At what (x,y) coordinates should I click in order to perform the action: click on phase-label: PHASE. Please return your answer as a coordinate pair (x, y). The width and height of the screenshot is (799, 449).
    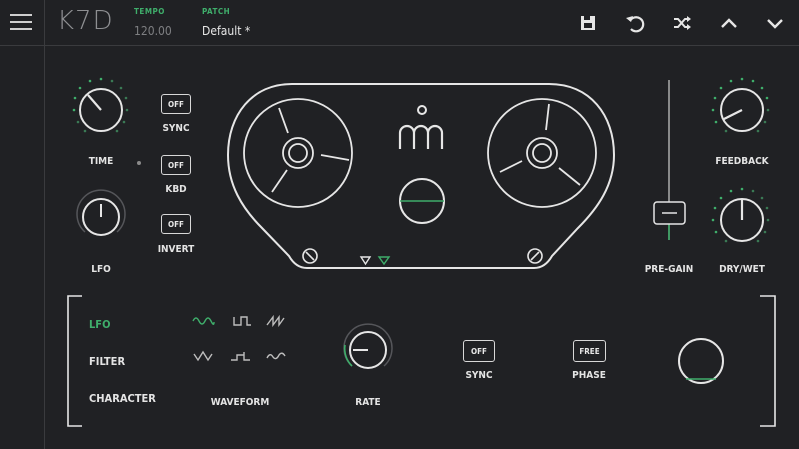
    Looking at the image, I should click on (589, 375).